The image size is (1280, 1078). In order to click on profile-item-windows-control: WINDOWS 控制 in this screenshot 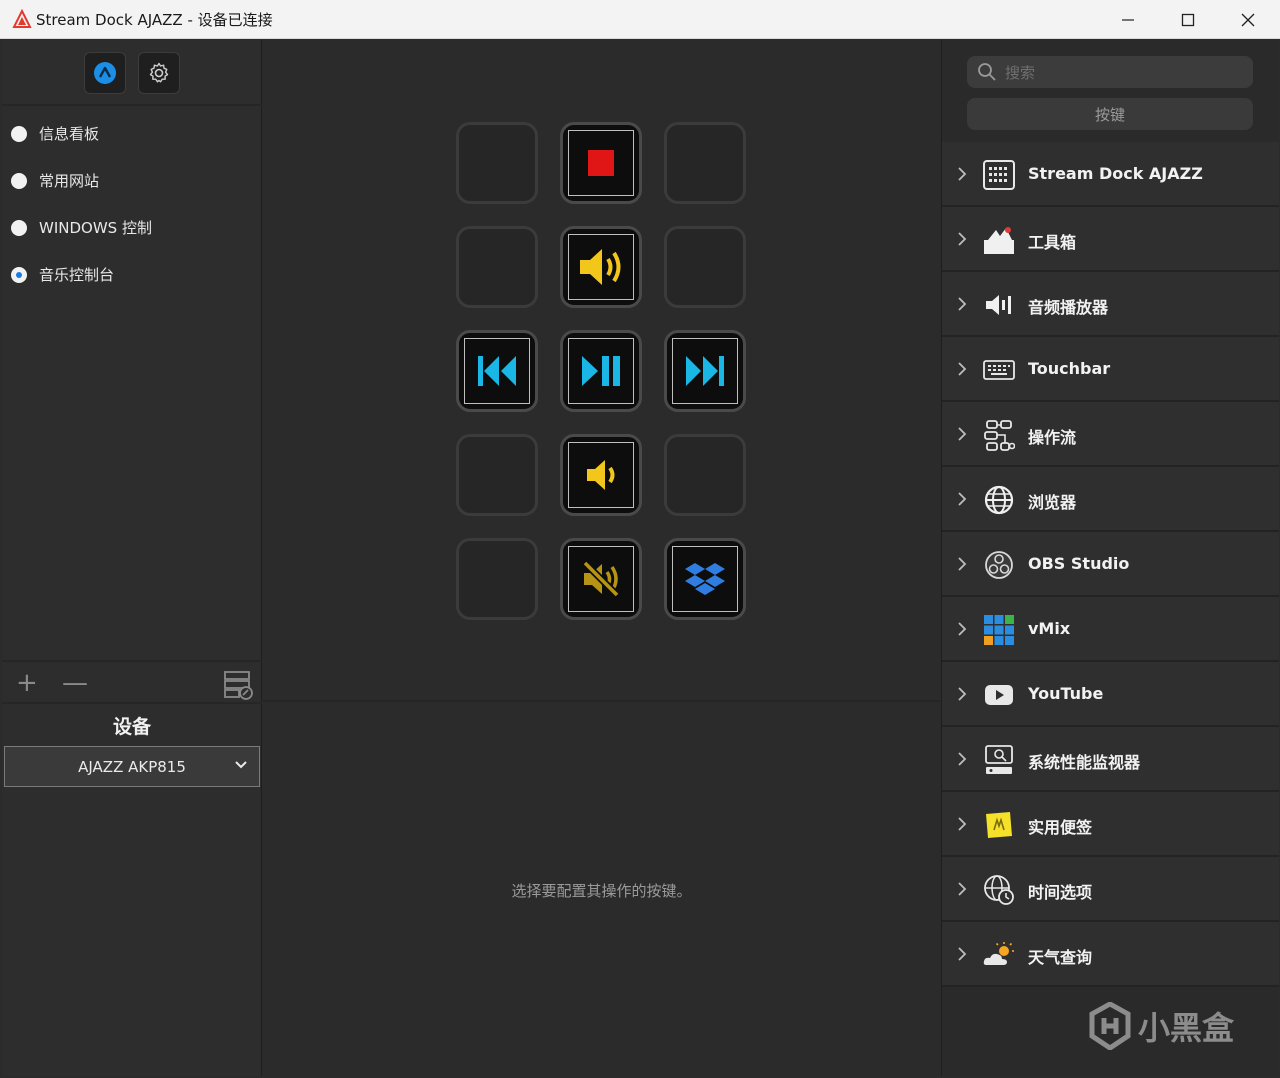, I will do `click(132, 227)`.